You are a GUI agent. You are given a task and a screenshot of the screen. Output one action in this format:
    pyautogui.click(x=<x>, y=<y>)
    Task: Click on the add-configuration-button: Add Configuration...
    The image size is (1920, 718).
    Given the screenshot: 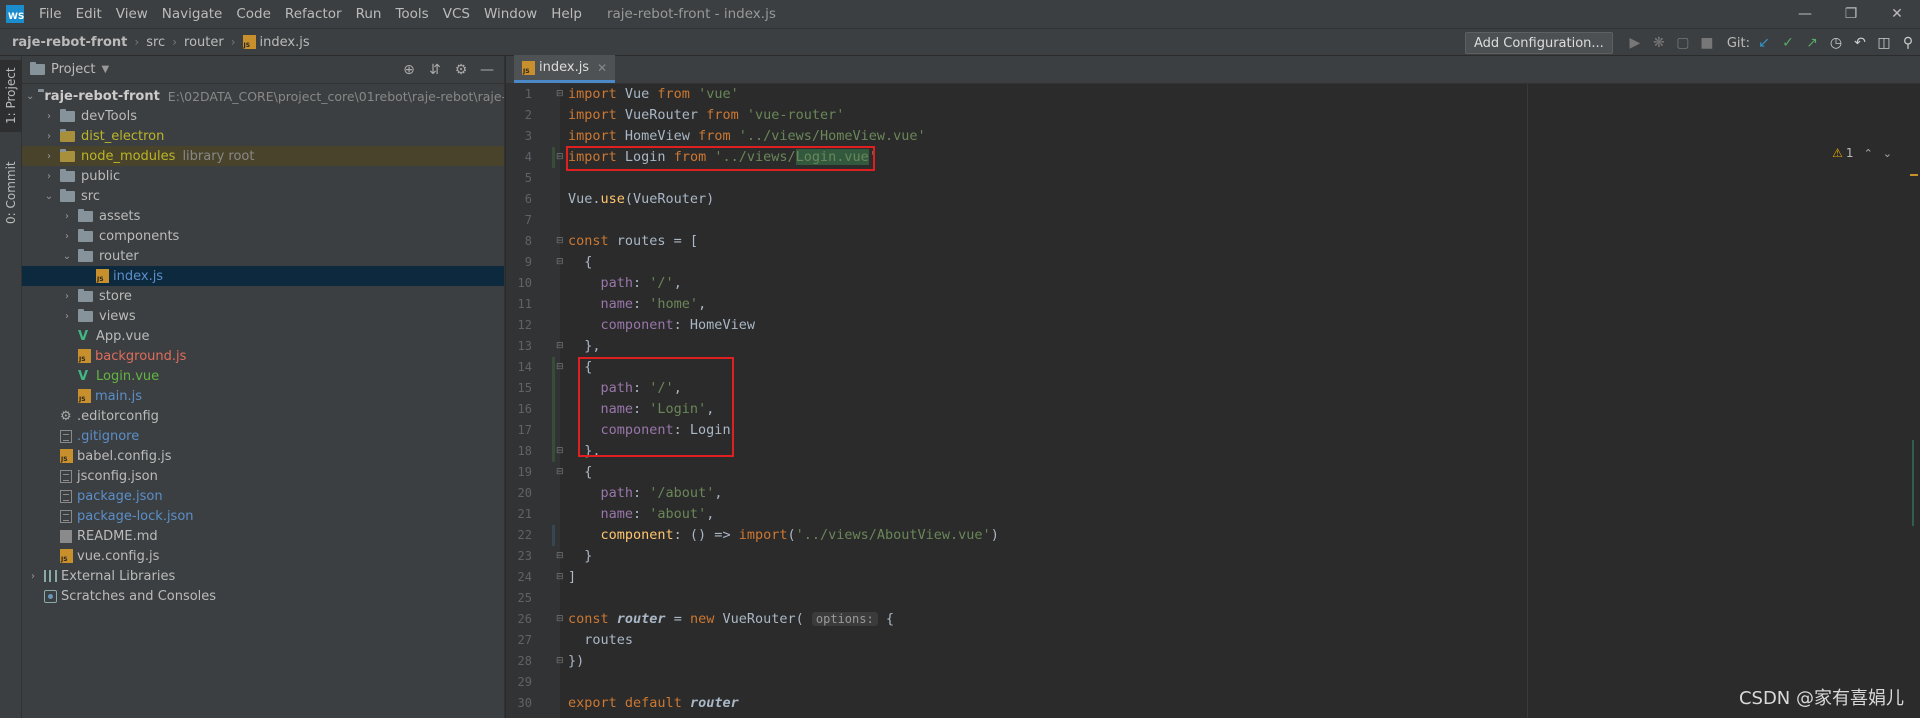 What is the action you would take?
    pyautogui.click(x=1538, y=43)
    